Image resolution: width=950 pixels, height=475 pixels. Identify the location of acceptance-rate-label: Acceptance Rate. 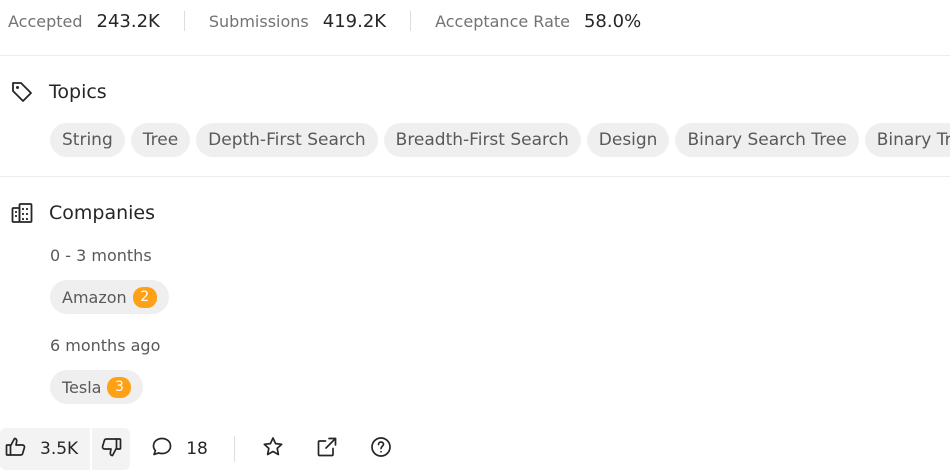
(502, 21).